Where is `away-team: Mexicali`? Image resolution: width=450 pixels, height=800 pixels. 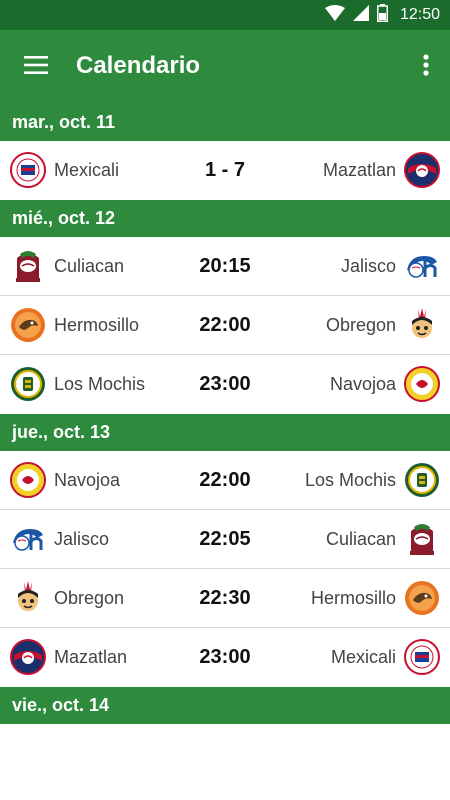
away-team: Mexicali is located at coordinates (385, 657).